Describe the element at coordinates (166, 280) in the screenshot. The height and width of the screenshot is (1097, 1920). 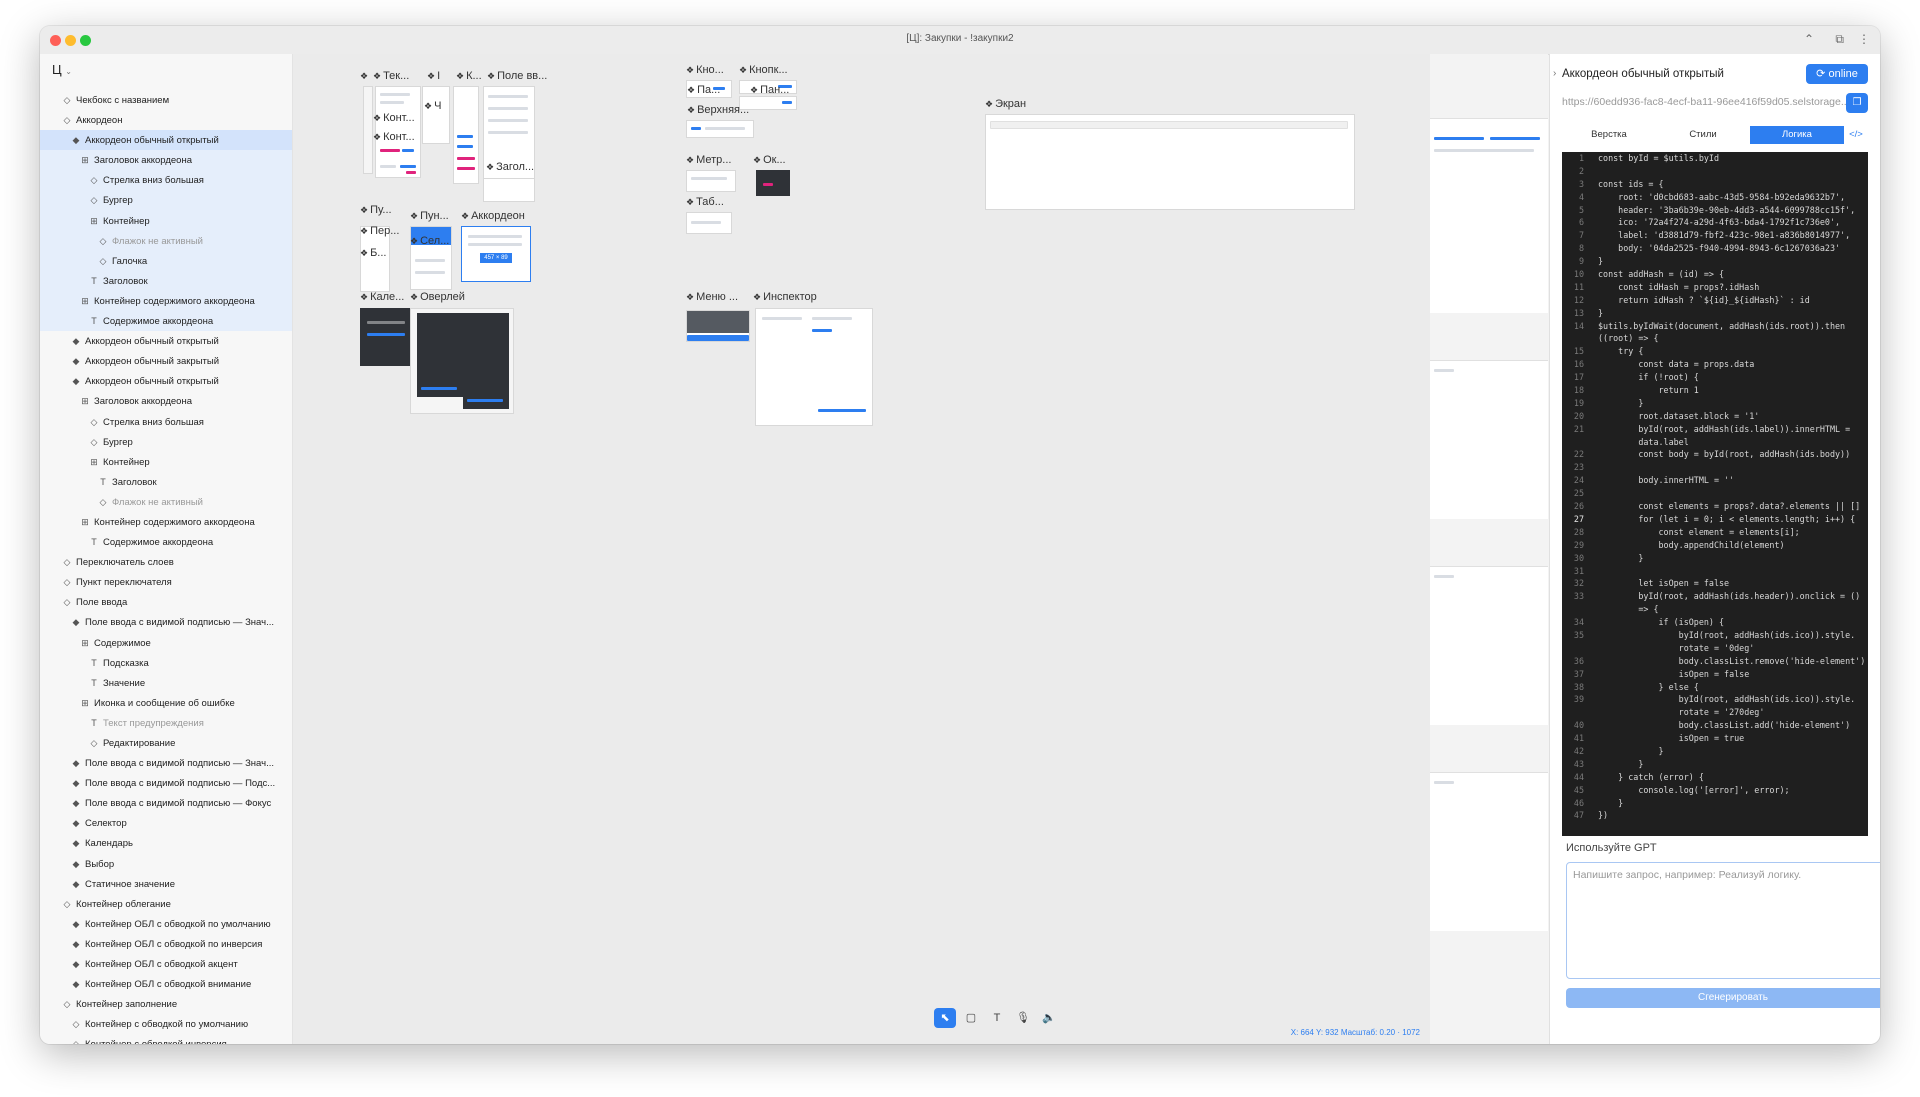
I see `layer-item: T Заголовок` at that location.